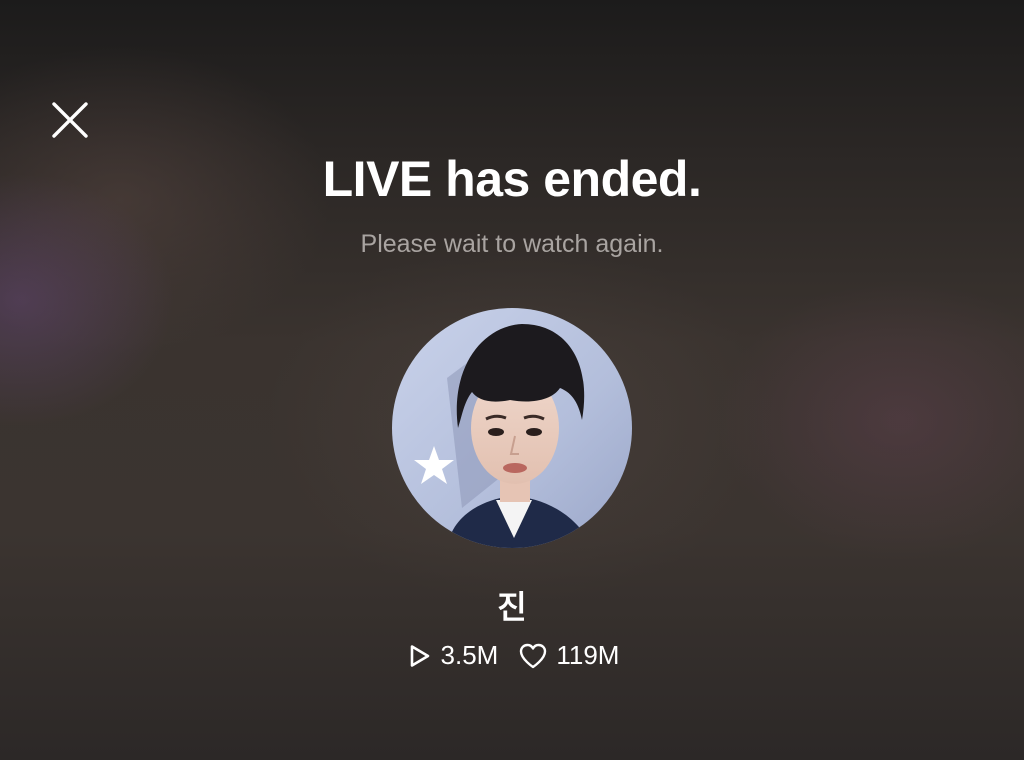 This screenshot has width=1024, height=760. Describe the element at coordinates (512, 607) in the screenshot. I see `artist-name: 진` at that location.